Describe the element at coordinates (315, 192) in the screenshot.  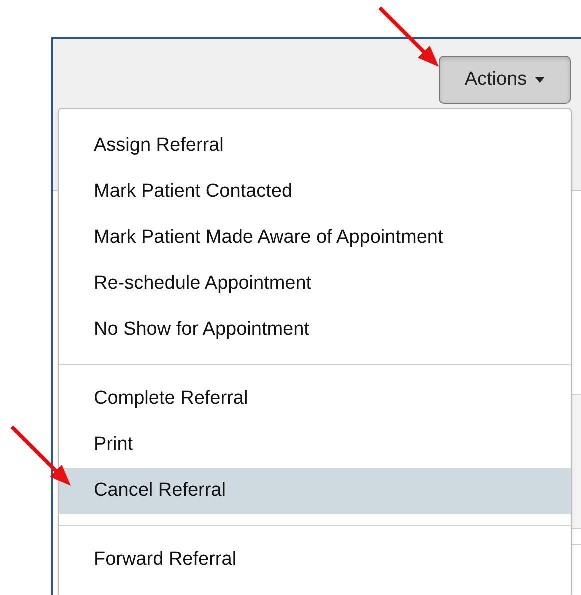
I see `menu-item: Mark Patient Contacted` at that location.